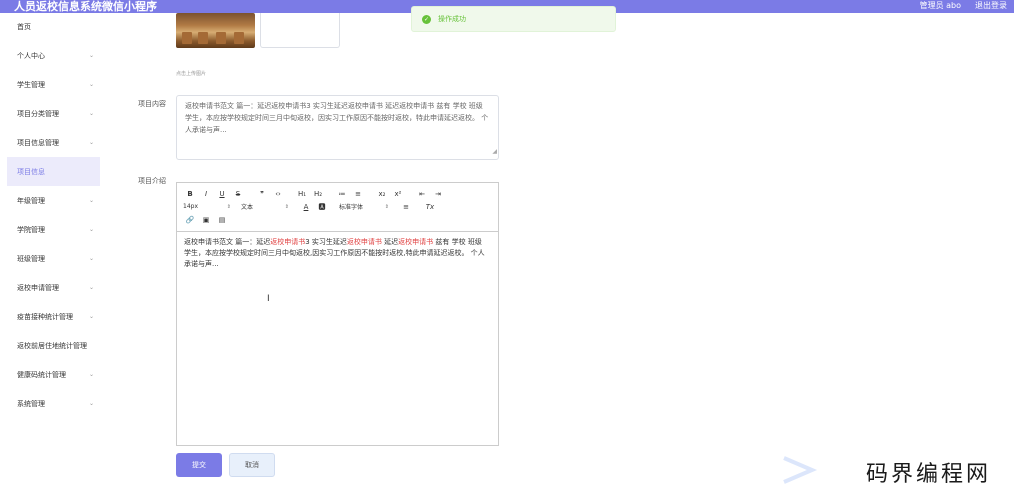 This screenshot has height=490, width=1014. I want to click on success-toast: ✓ 操作成功, so click(513, 19).